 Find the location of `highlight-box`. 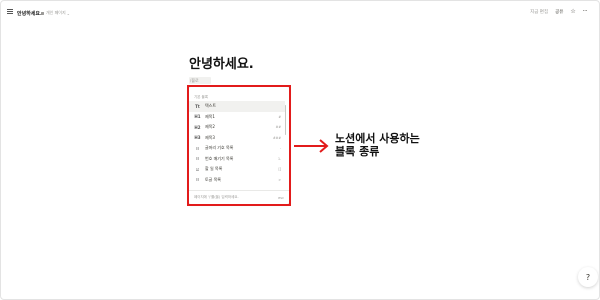

highlight-box is located at coordinates (239, 145).